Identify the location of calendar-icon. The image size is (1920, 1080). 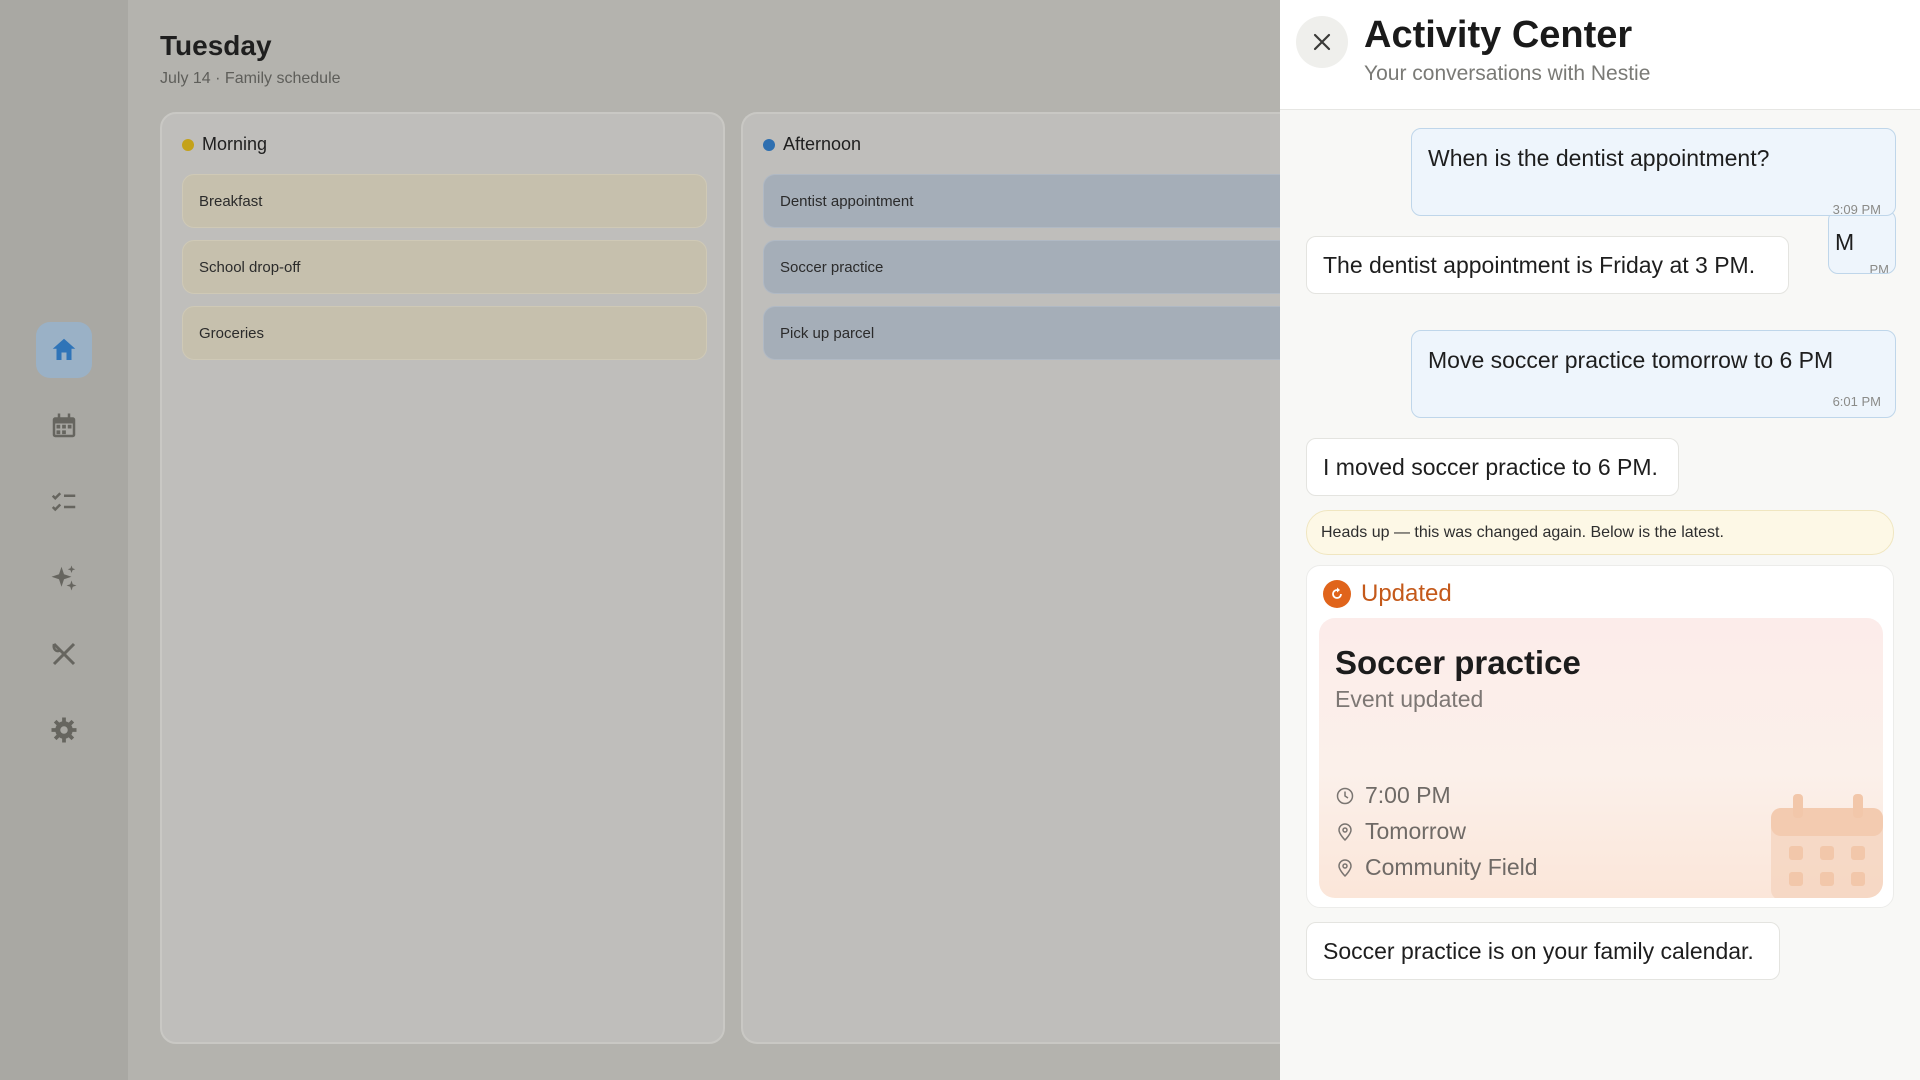
(64, 425).